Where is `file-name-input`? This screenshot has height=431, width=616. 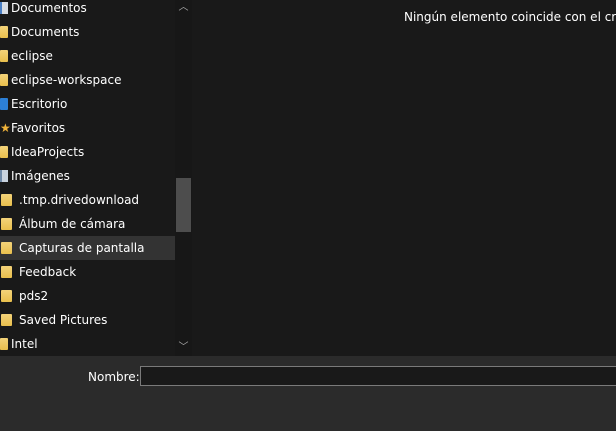
file-name-input is located at coordinates (378, 376).